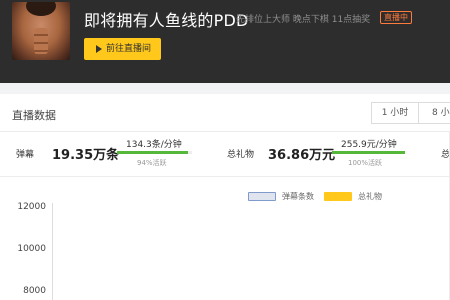  I want to click on avatar-abs, so click(41, 41).